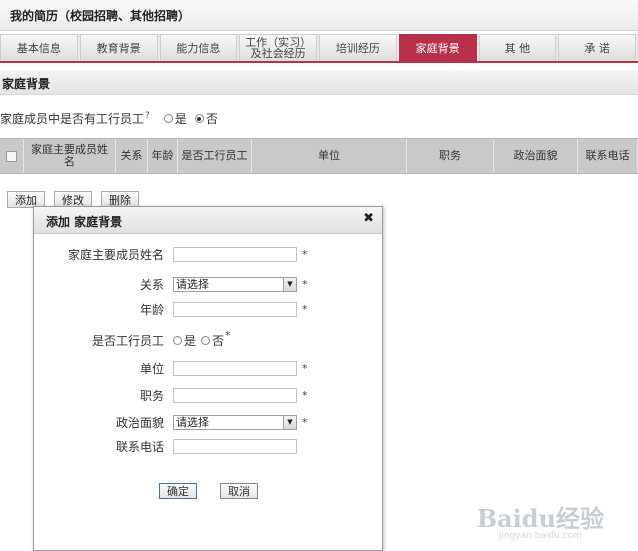 This screenshot has height=551, width=638. I want to click on relation-label: 关系, so click(151, 285).